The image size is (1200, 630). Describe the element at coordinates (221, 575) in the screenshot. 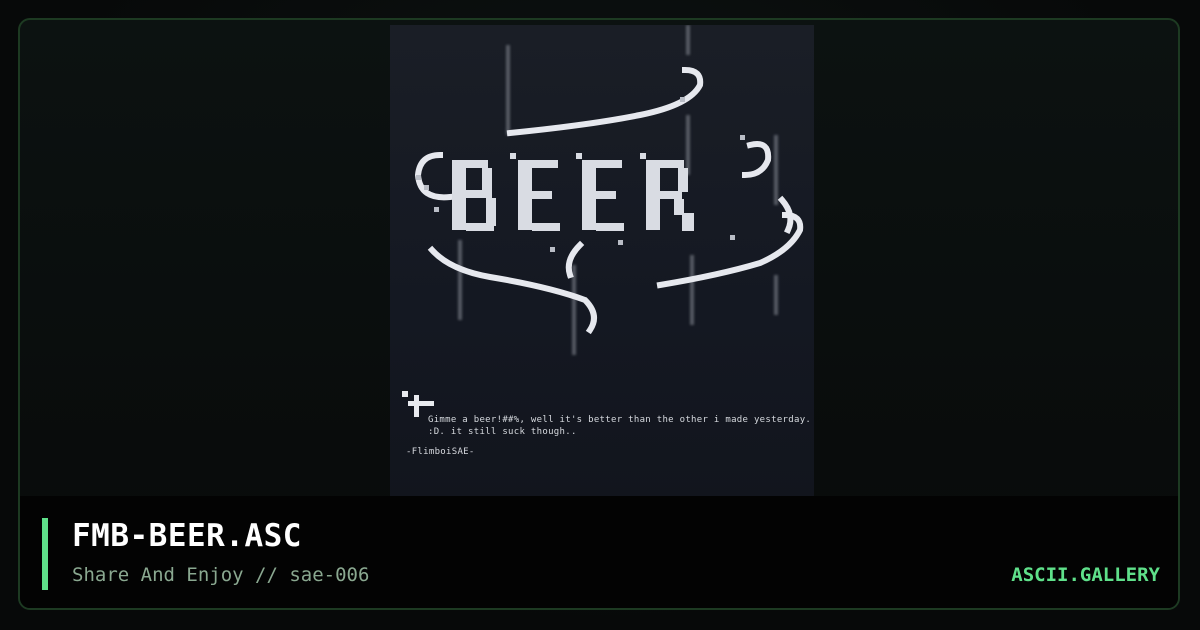

I see `artwork-subtitle: Share And Enjoy // sae-006` at that location.